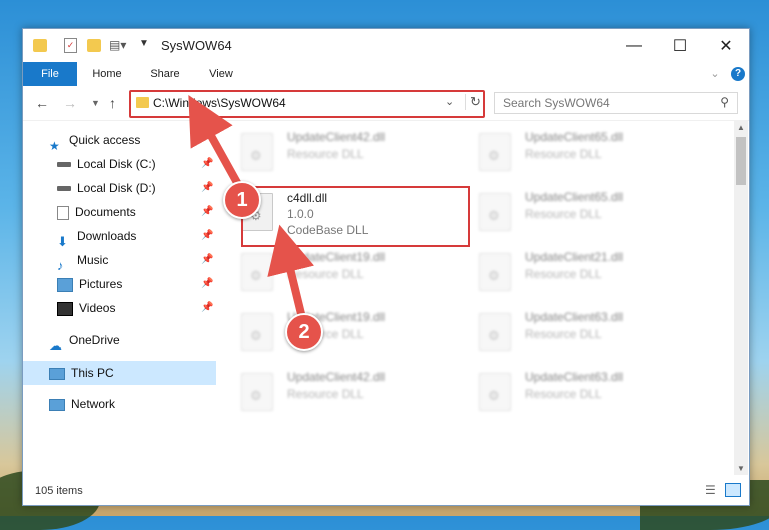 Image resolution: width=769 pixels, height=530 pixels. I want to click on tab-home: Home, so click(107, 74).